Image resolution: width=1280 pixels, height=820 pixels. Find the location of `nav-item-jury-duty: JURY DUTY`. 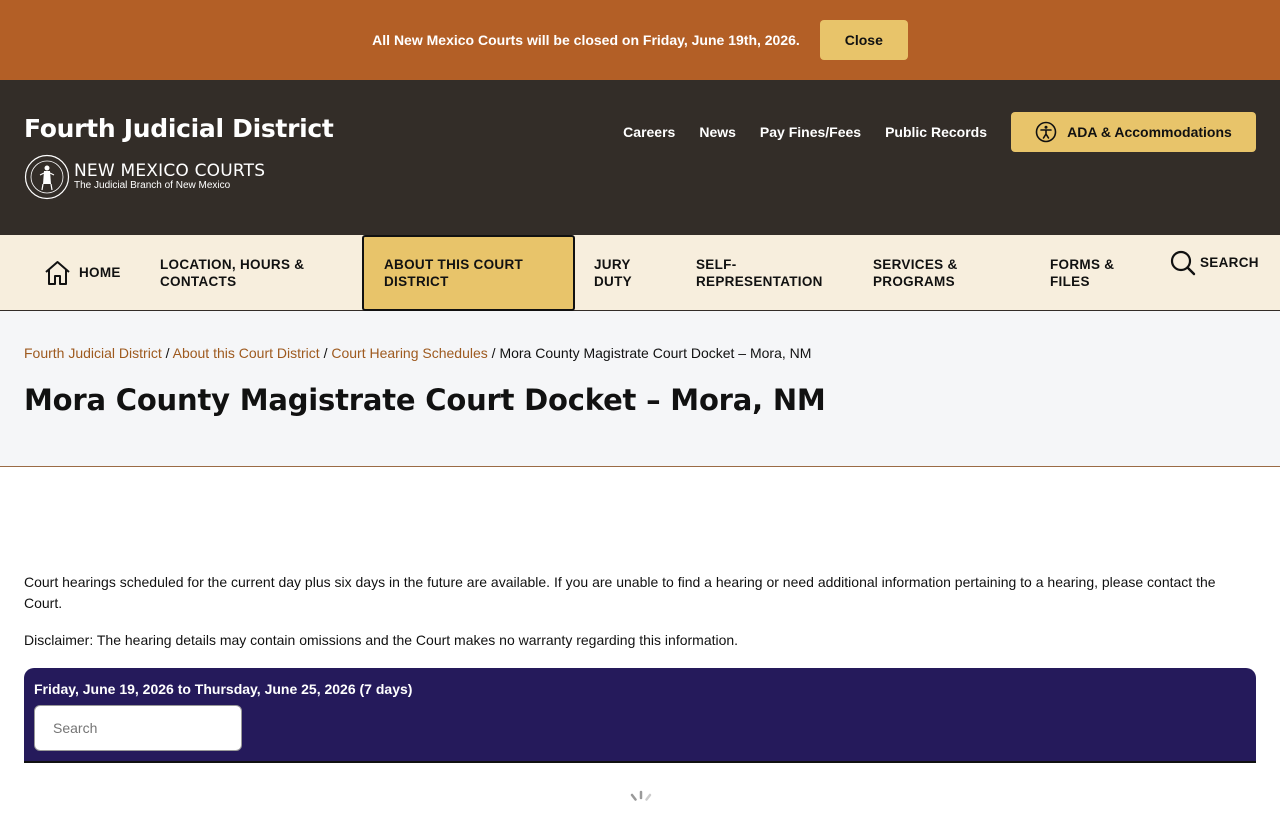

nav-item-jury-duty: JURY DUTY is located at coordinates (624, 272).